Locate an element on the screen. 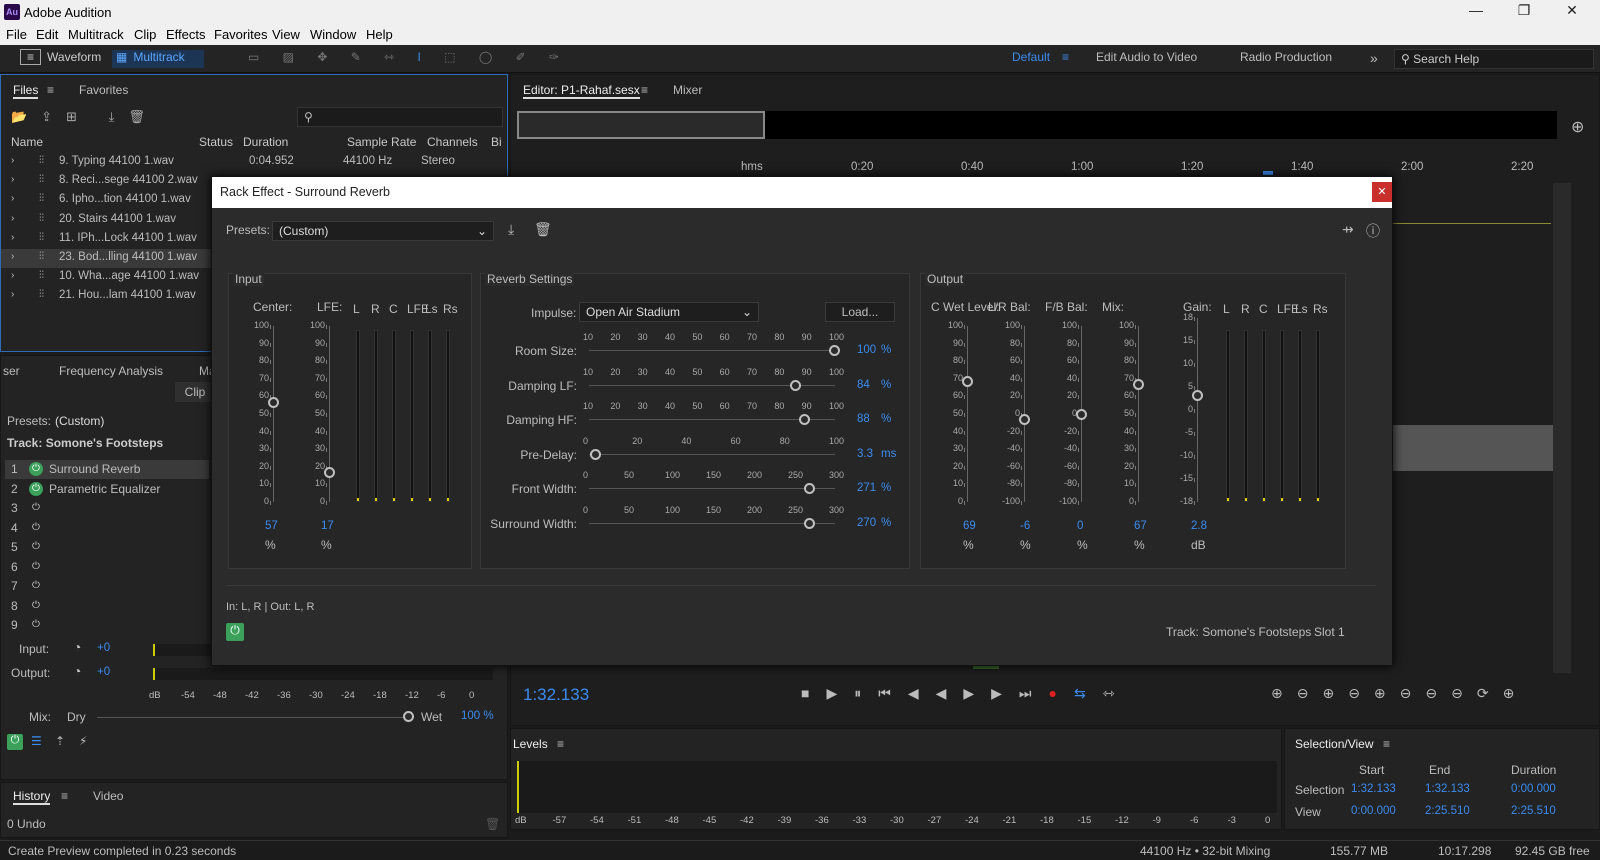 The height and width of the screenshot is (860, 1600). levels-menu-icon: ≡ is located at coordinates (560, 744).